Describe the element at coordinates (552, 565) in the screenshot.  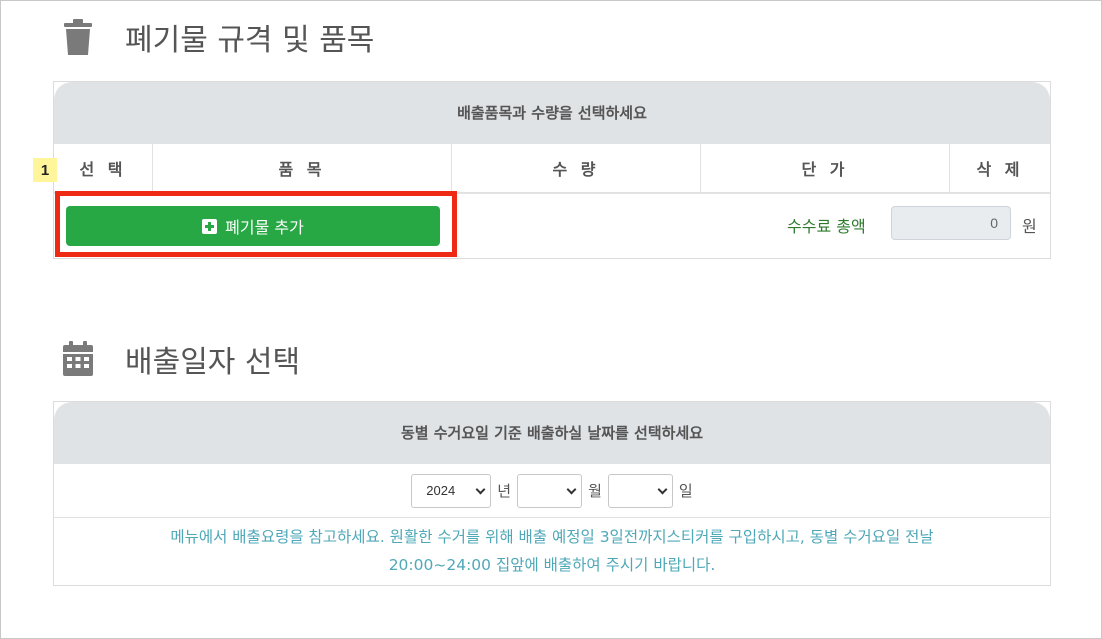
I see `notice-line-2: 20:00~24:00 집앞에 배출하여 주시기 바랍니다.` at that location.